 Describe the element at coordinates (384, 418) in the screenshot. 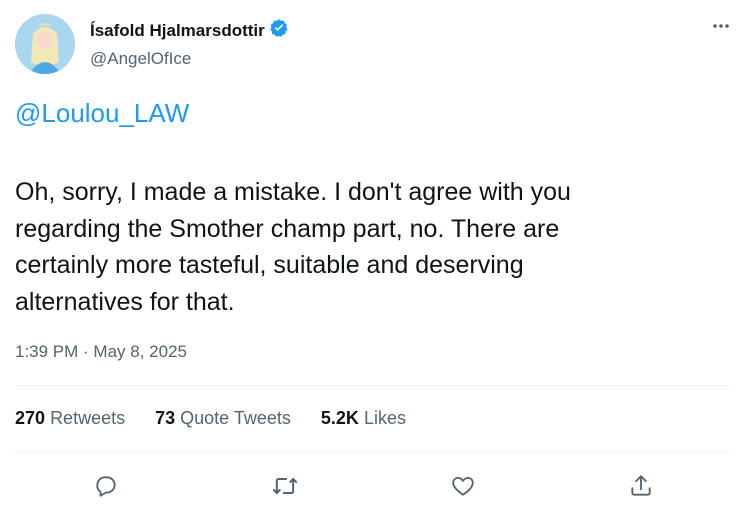

I see `likes-label: Likes` at that location.